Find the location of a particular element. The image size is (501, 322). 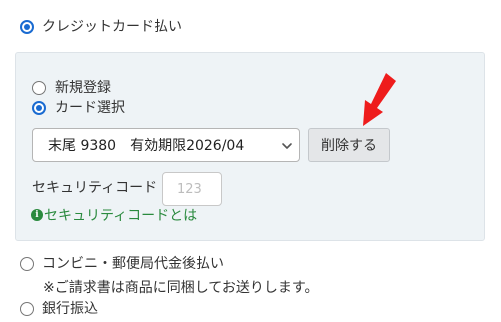

new-registration-radio is located at coordinates (39, 88).